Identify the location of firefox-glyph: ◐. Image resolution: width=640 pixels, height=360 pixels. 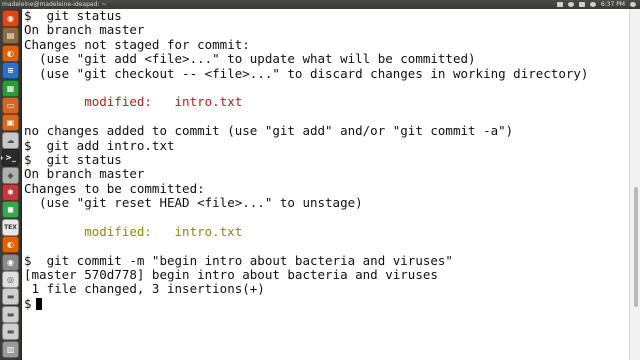
(10, 53).